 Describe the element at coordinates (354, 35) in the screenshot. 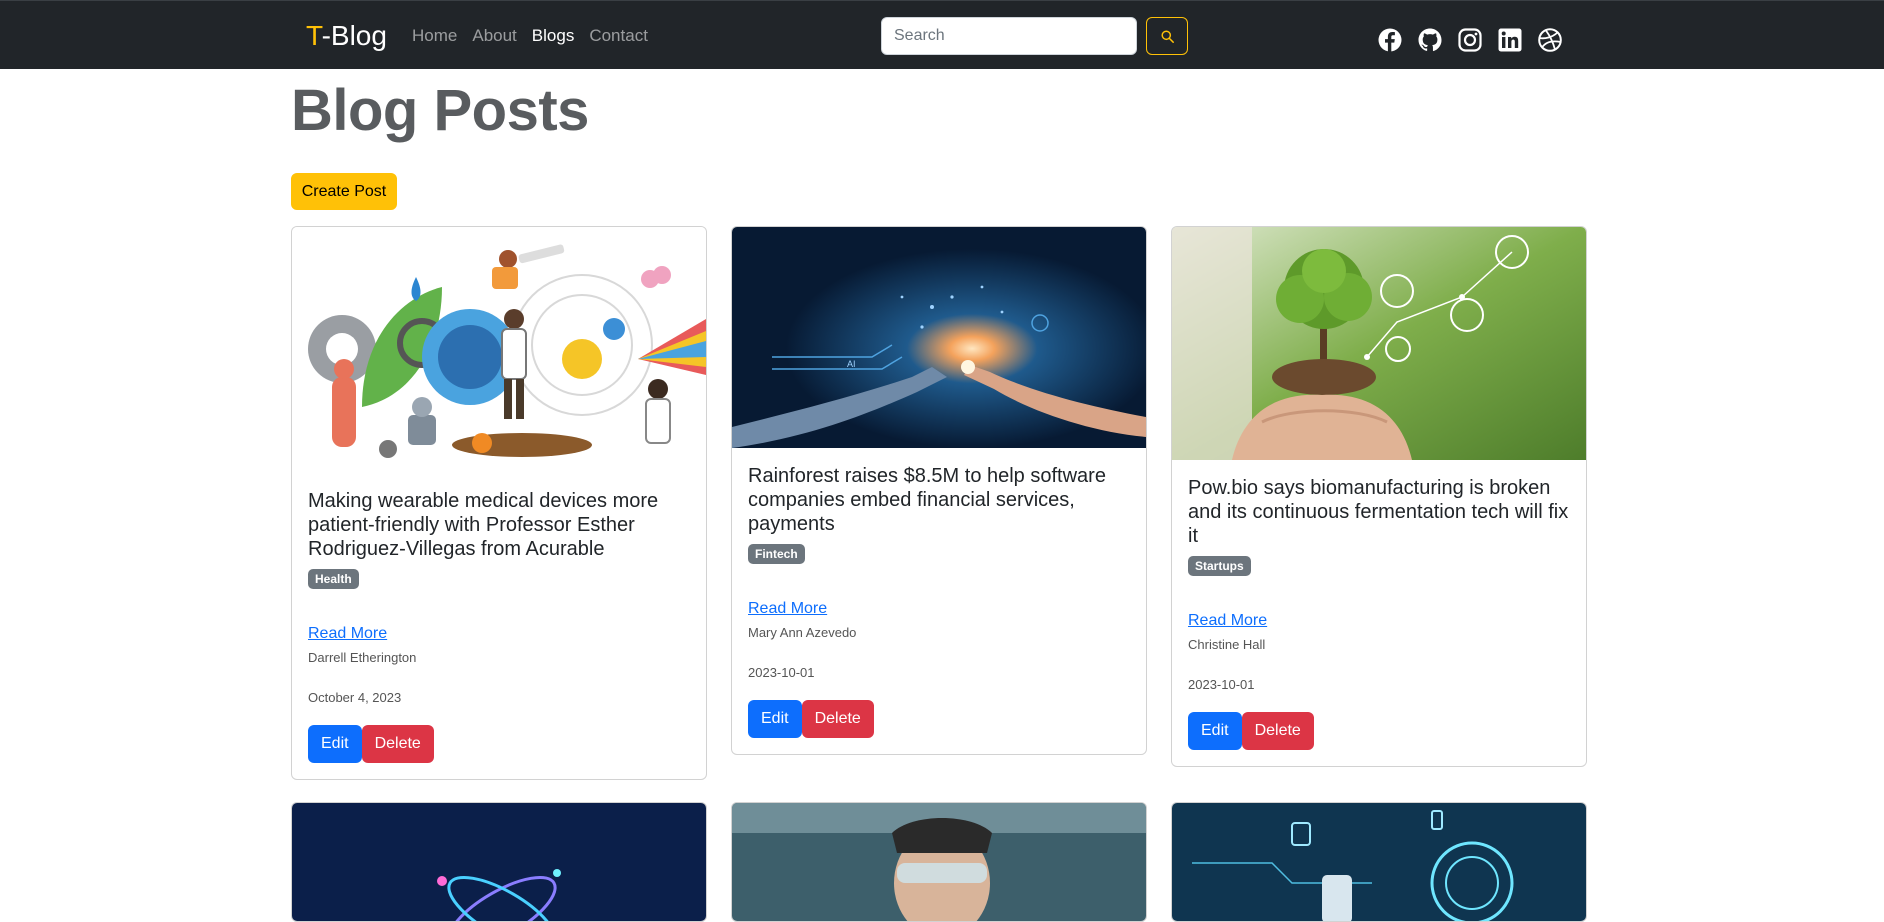

I see `brand-suffix: -Blog` at that location.